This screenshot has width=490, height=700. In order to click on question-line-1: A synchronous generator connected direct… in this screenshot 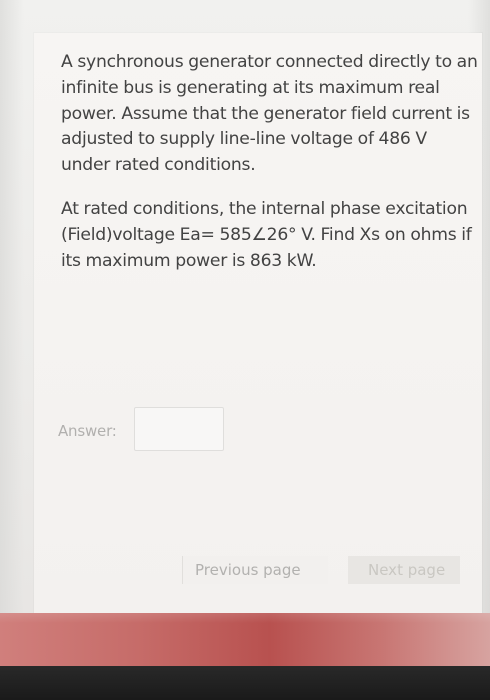, I will do `click(269, 62)`.